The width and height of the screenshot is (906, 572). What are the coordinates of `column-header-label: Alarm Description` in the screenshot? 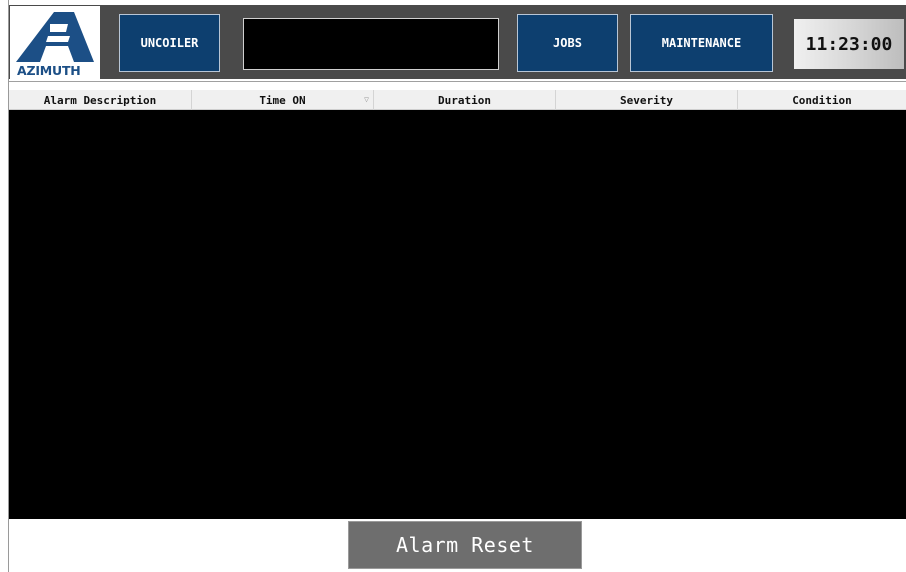 It's located at (100, 100).